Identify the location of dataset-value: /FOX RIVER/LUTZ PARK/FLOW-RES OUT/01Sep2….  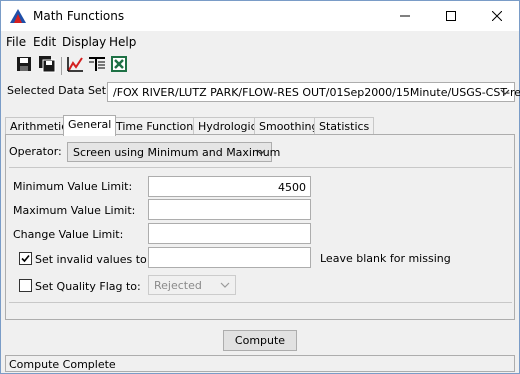
(316, 92).